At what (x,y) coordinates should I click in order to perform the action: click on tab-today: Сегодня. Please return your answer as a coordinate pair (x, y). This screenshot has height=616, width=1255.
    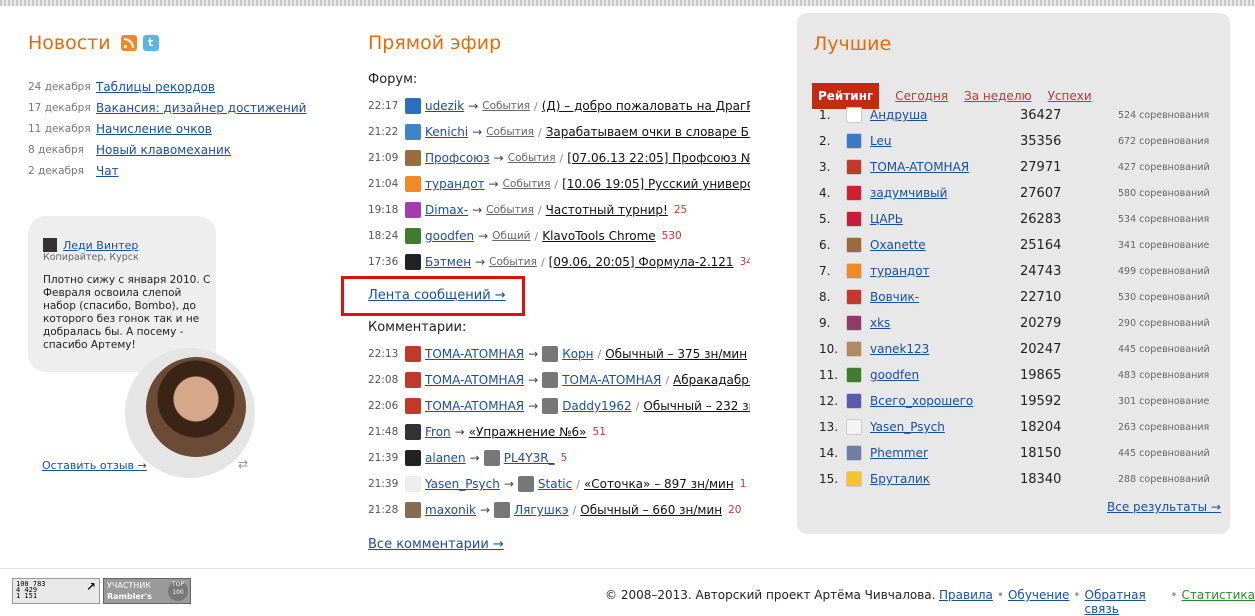
    Looking at the image, I should click on (921, 96).